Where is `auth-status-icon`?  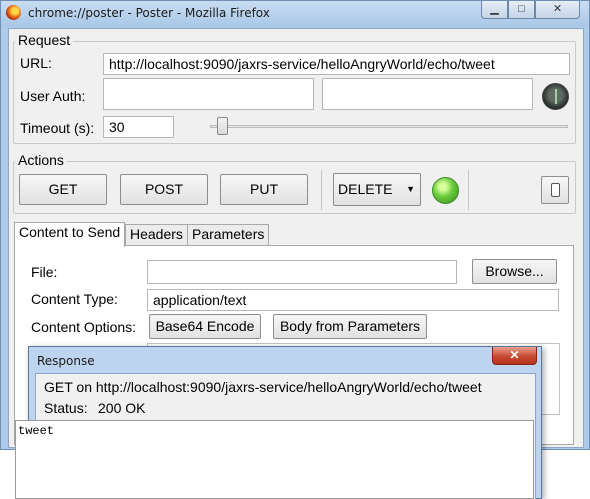
auth-status-icon is located at coordinates (555, 96).